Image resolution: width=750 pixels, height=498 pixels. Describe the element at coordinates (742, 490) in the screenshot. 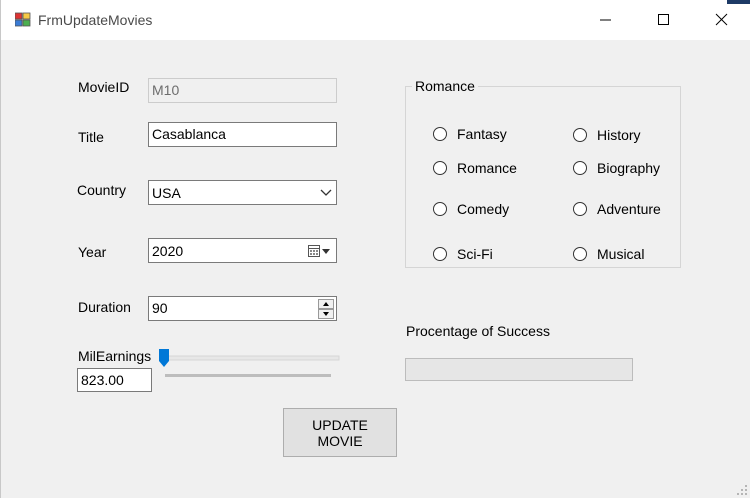

I see `resize-grip-icon` at that location.